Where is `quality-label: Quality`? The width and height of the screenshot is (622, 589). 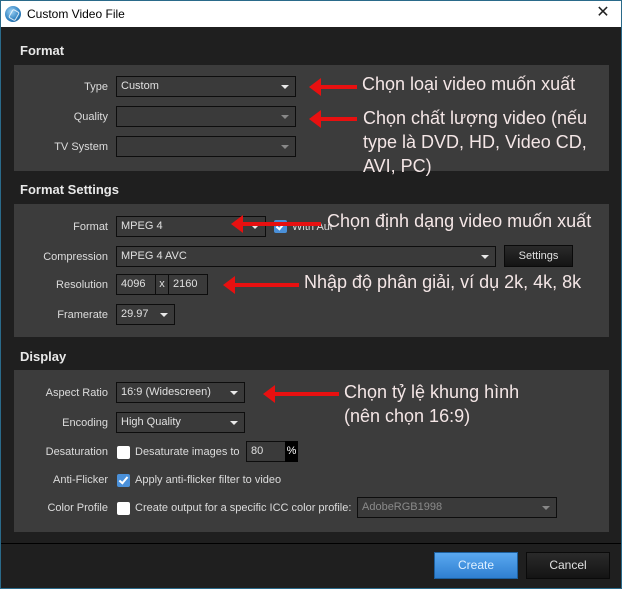 quality-label: Quality is located at coordinates (90, 117).